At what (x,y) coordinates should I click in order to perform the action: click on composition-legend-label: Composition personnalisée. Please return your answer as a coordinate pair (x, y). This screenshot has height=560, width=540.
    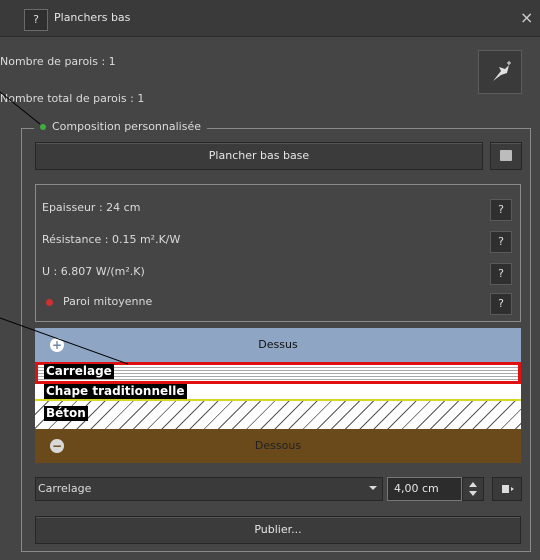
    Looking at the image, I should click on (126, 126).